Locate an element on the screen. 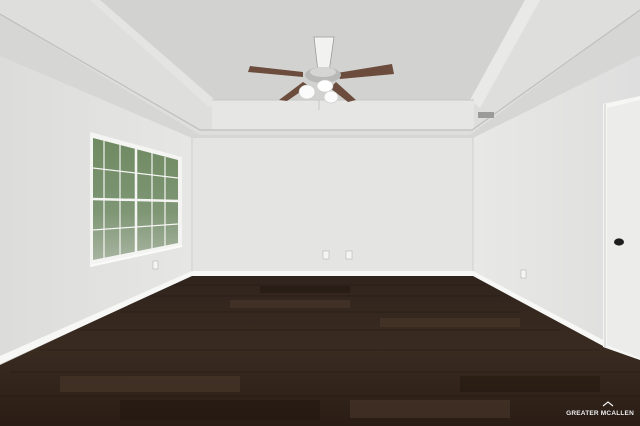 Image resolution: width=640 pixels, height=426 pixels. air-vent is located at coordinates (486, 115).